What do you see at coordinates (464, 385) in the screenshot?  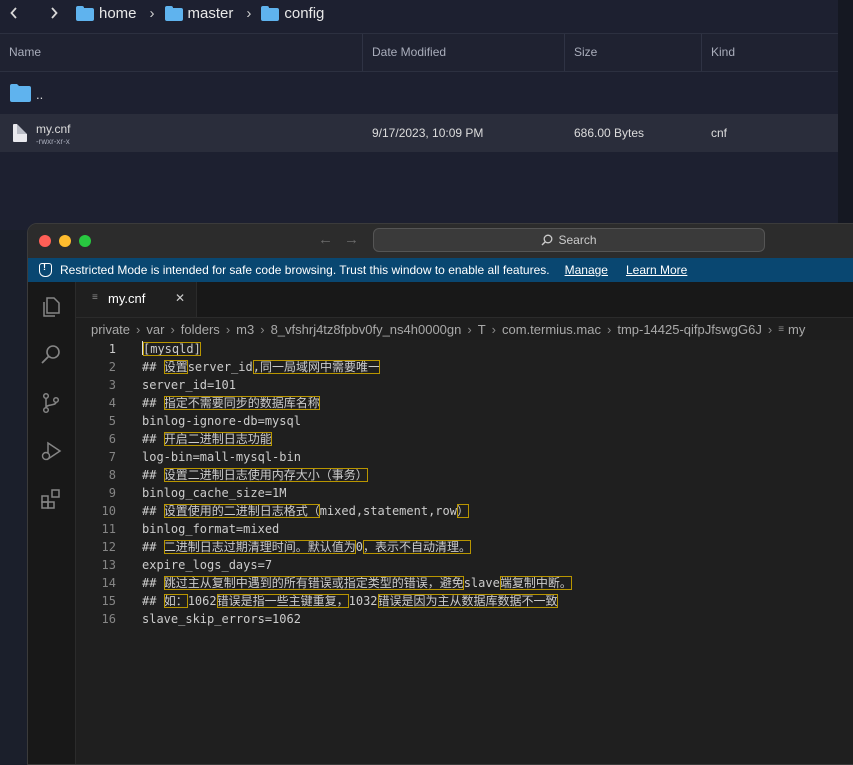 I see `code-line: 3 server_id=101` at bounding box center [464, 385].